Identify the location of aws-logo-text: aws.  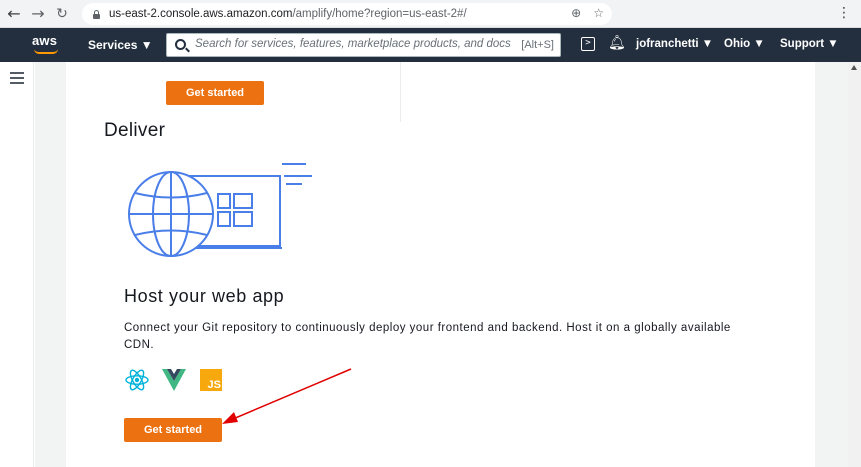
(45, 40).